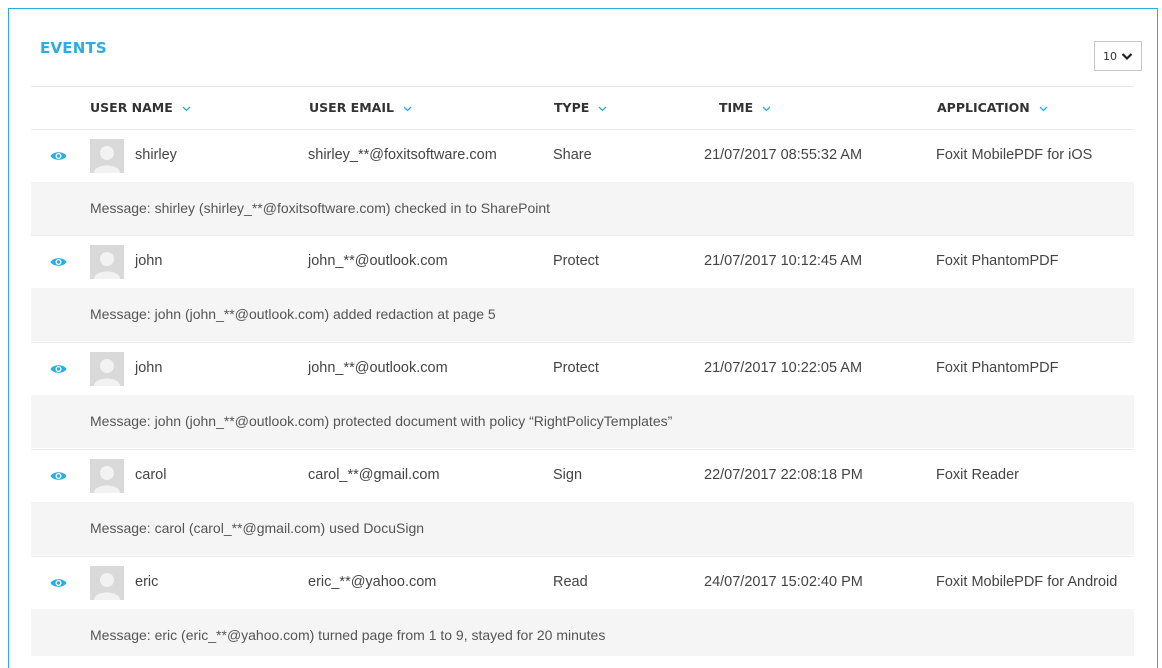 The width and height of the screenshot is (1162, 668). I want to click on col-header-user-name: USER NAME, so click(140, 107).